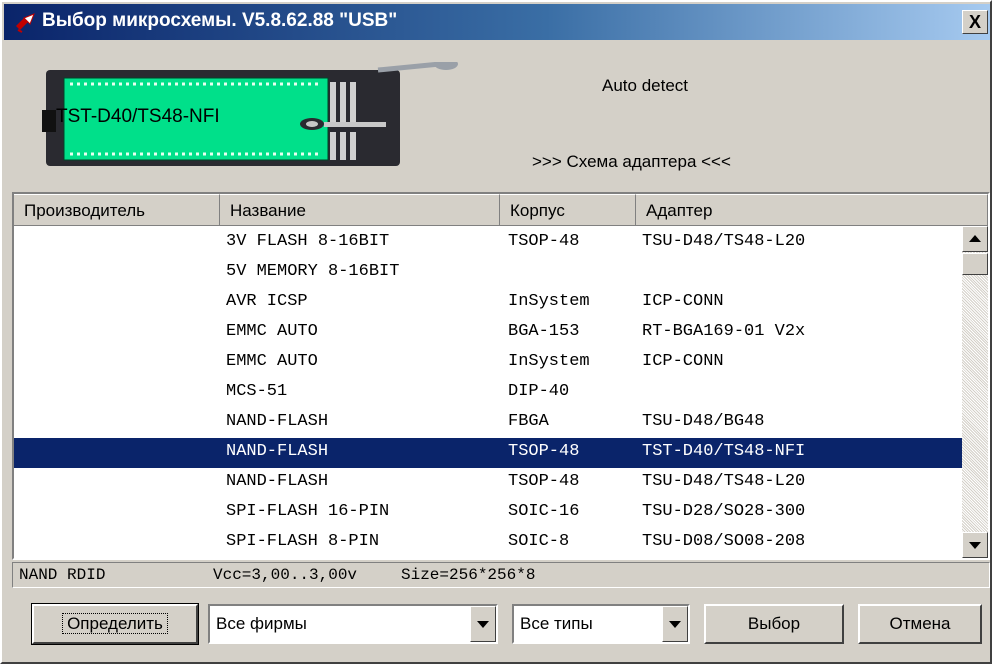 This screenshot has height=664, width=992. I want to click on cell-package: FBGA, so click(528, 421).